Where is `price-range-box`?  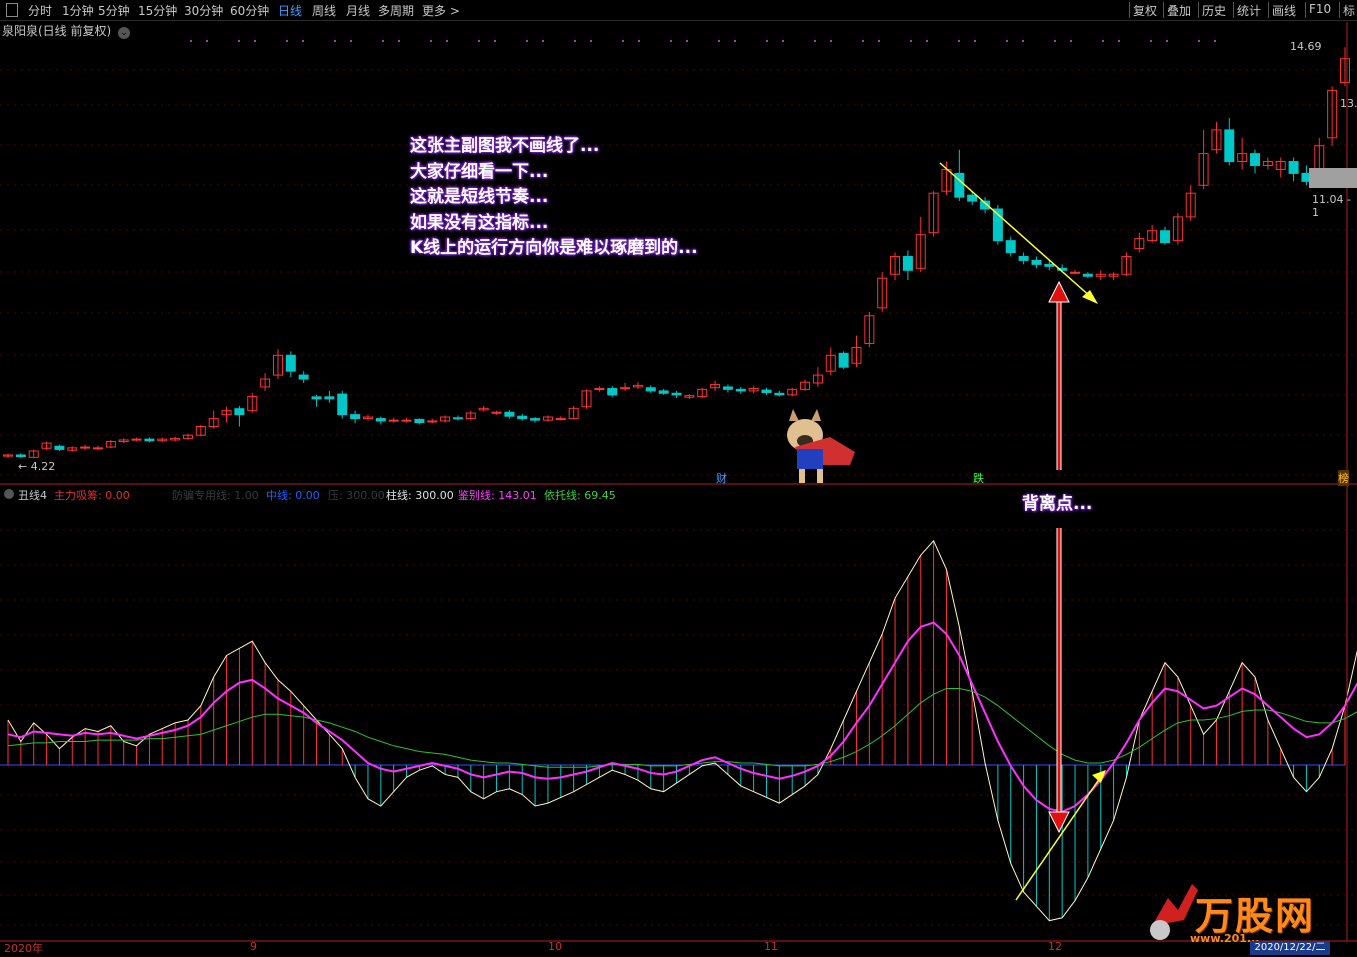
price-range-box is located at coordinates (1333, 178).